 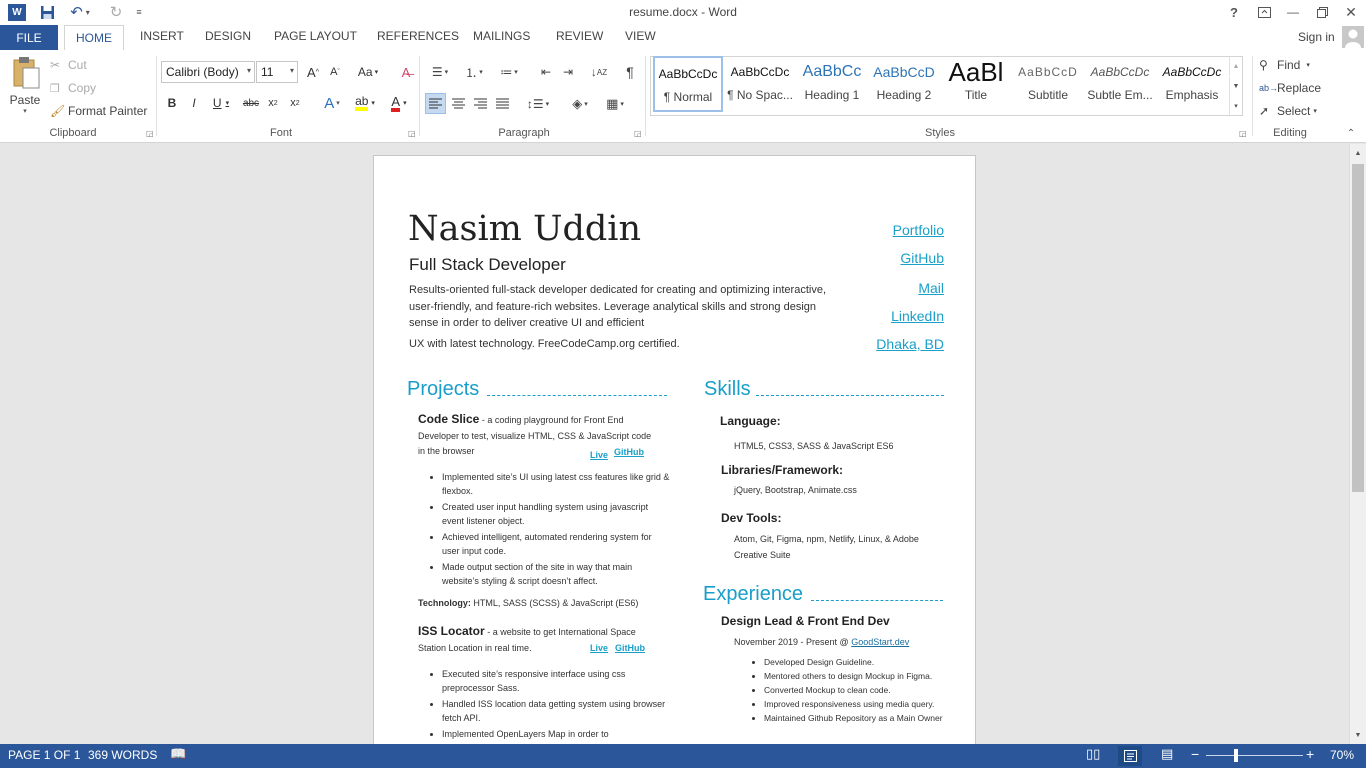 I want to click on subscript-button: x2, so click(x=273, y=103).